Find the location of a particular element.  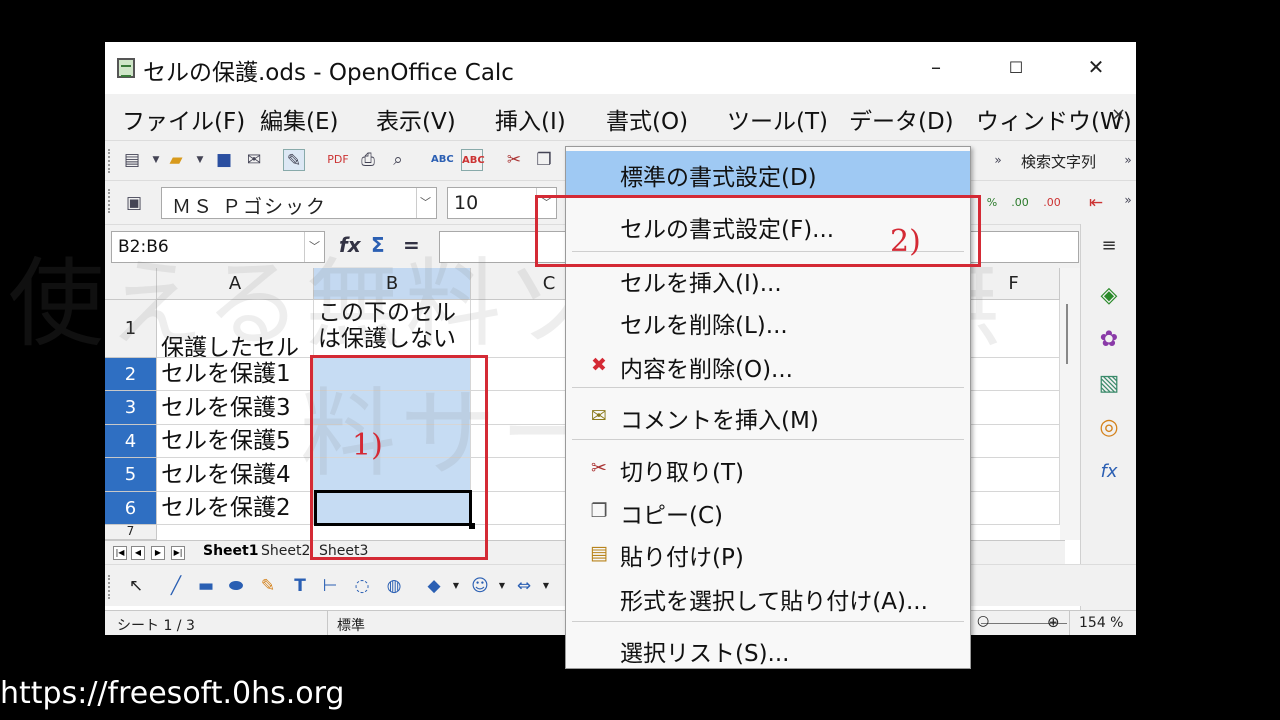

functions-icon: fx is located at coordinates (1109, 472).